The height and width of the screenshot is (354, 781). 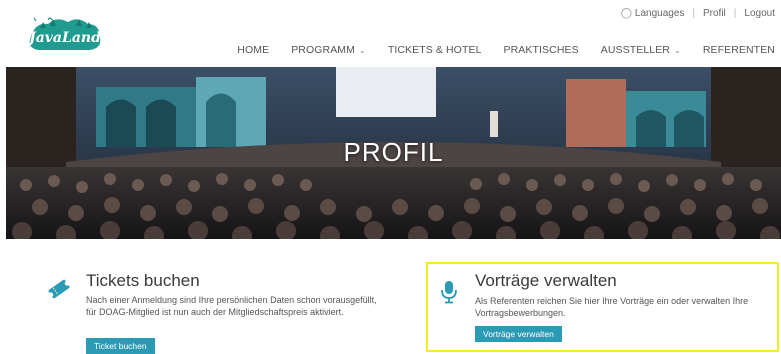 I want to click on nav-item-label: REFERENTEN, so click(x=738, y=50).